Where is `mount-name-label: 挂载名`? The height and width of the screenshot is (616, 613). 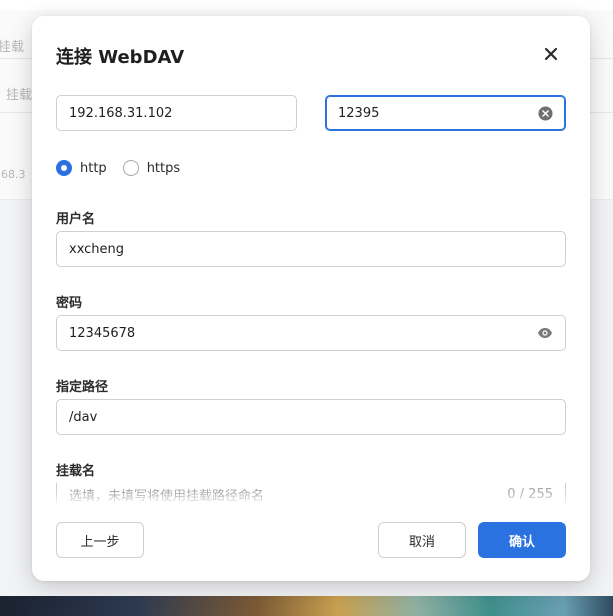
mount-name-label: 挂载名 is located at coordinates (76, 471).